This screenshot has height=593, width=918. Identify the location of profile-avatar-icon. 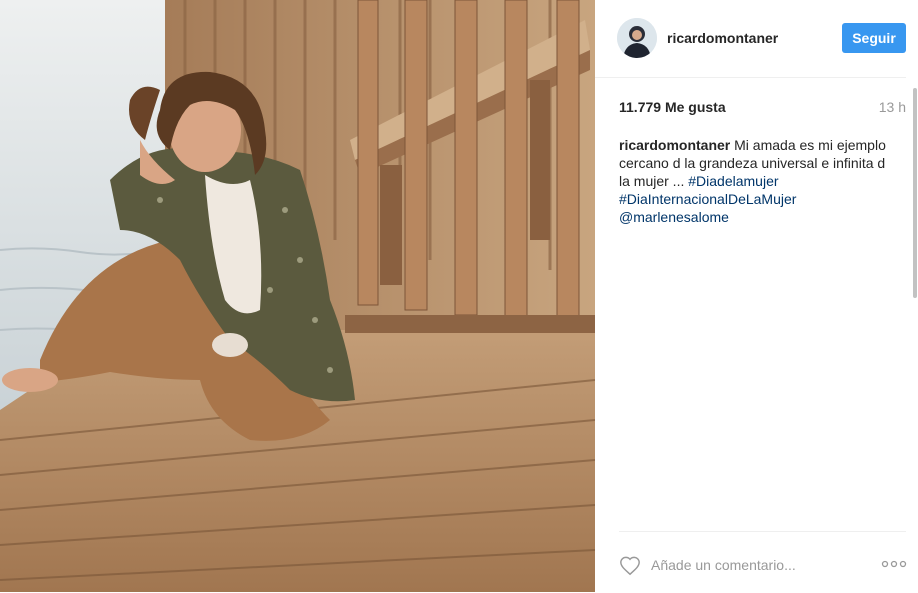
(637, 38).